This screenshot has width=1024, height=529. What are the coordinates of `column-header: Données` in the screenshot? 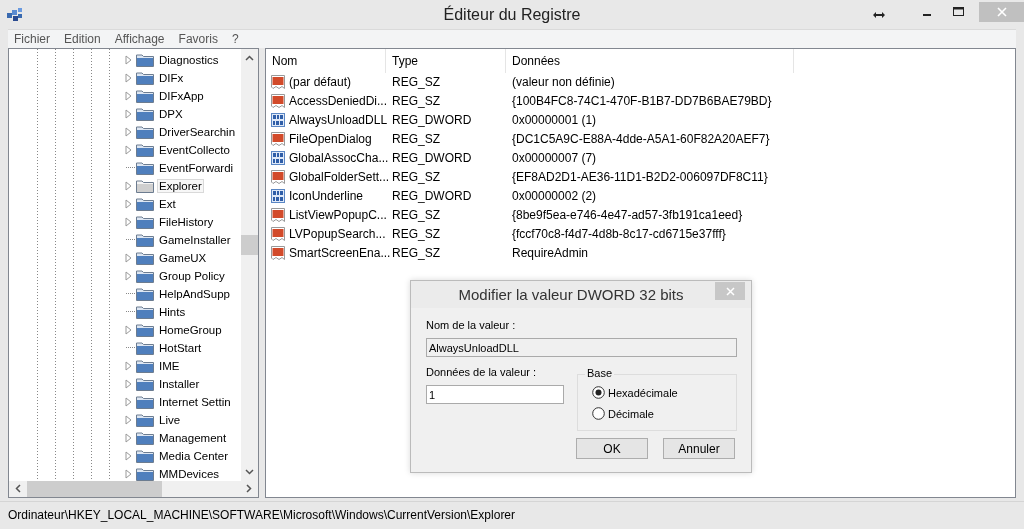 It's located at (650, 60).